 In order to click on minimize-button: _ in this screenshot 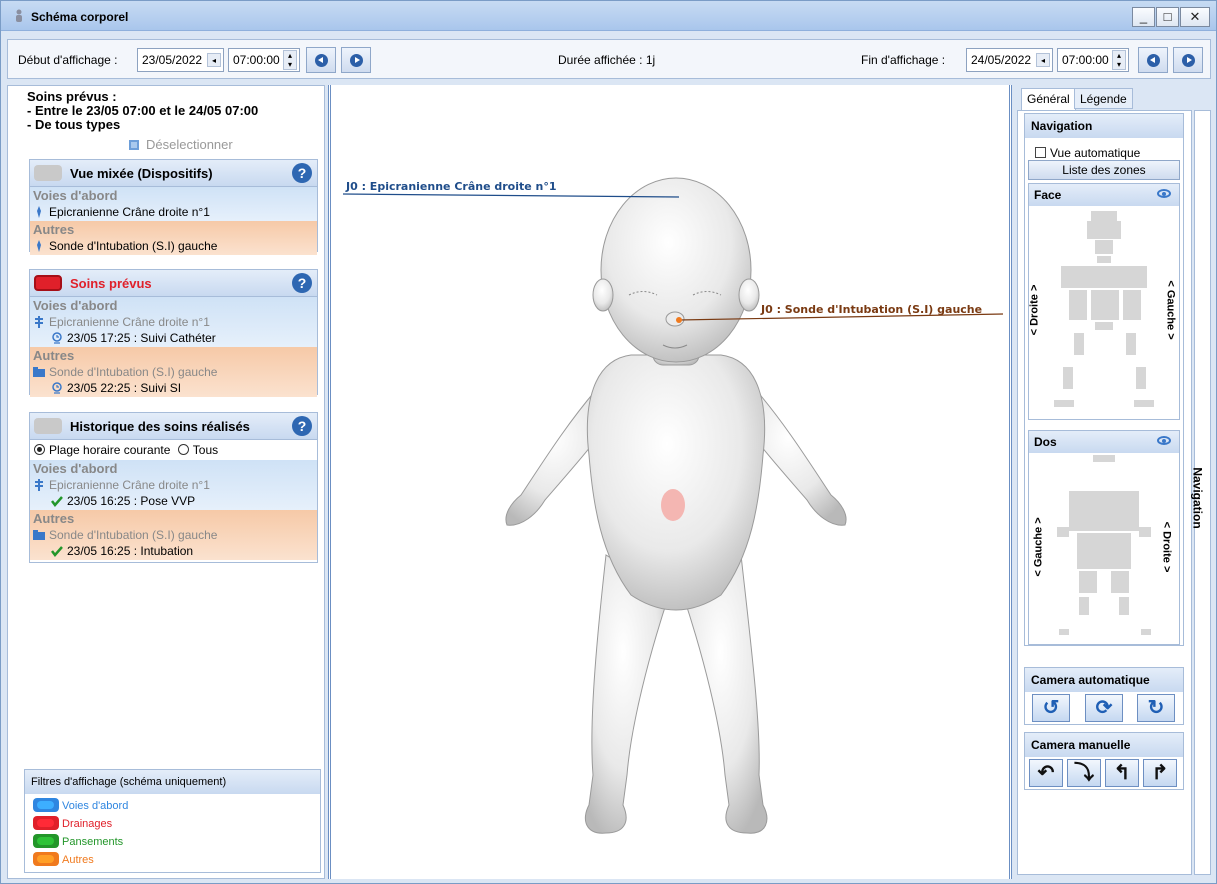, I will do `click(1143, 17)`.